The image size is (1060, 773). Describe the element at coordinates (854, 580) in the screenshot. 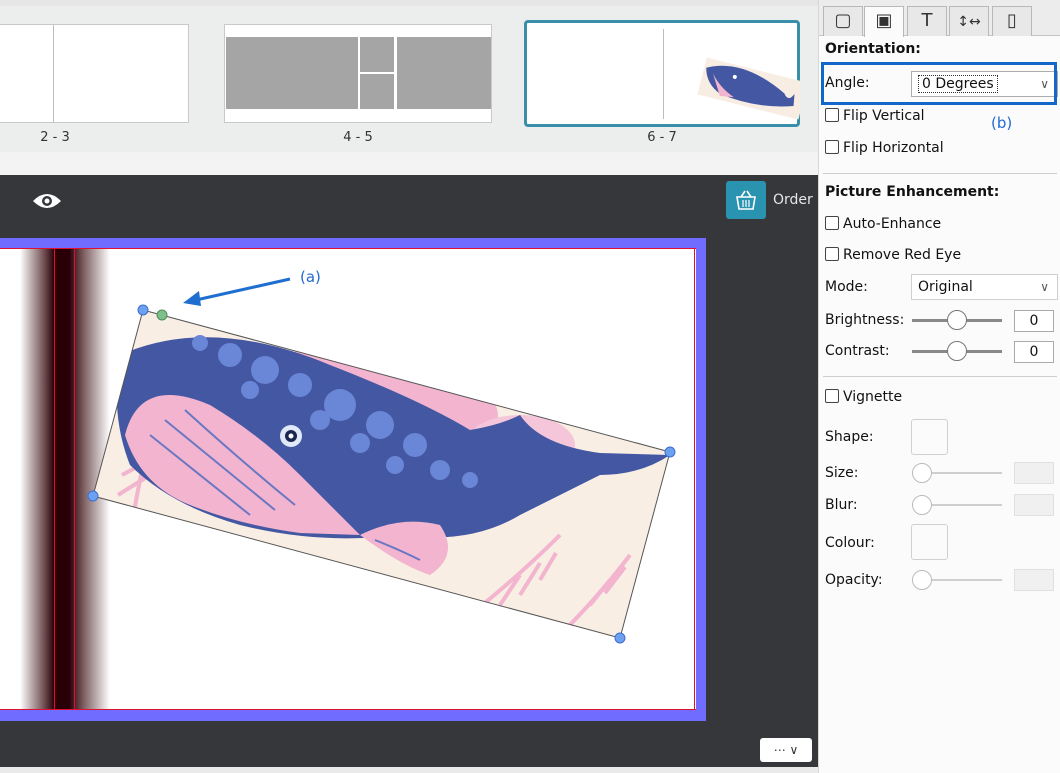

I see `opacity-label: Opacity:` at that location.